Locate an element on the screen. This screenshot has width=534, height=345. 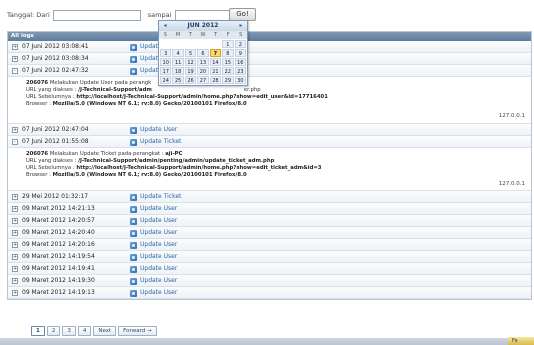
calendar-day: 12 is located at coordinates (190, 62).